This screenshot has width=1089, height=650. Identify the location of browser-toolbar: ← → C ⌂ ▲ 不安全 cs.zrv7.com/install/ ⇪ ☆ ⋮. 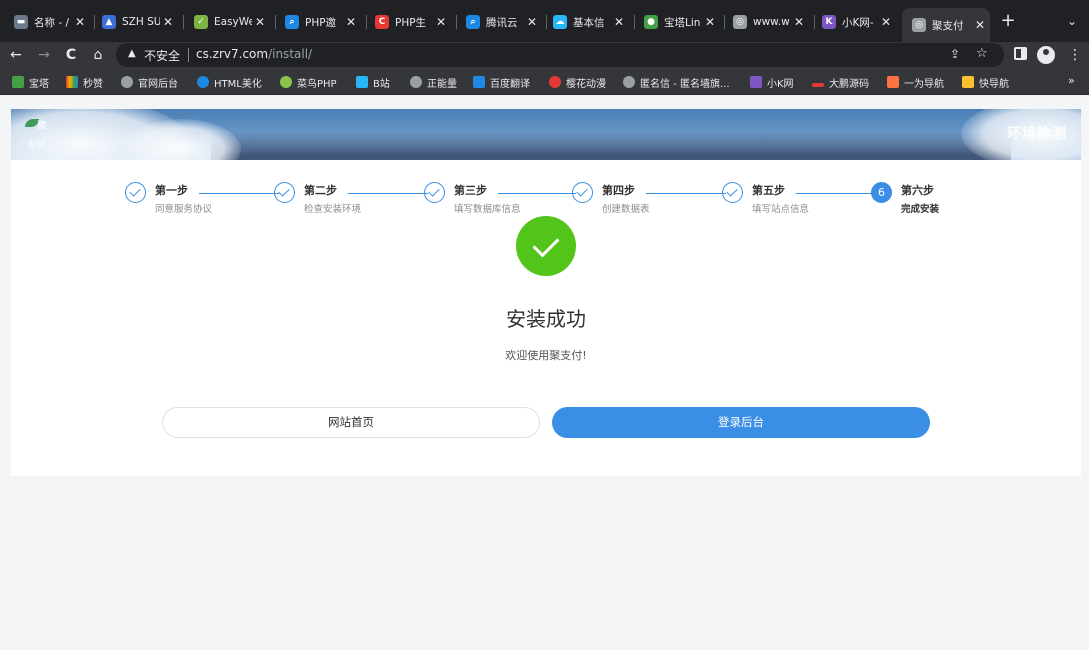
(544, 55).